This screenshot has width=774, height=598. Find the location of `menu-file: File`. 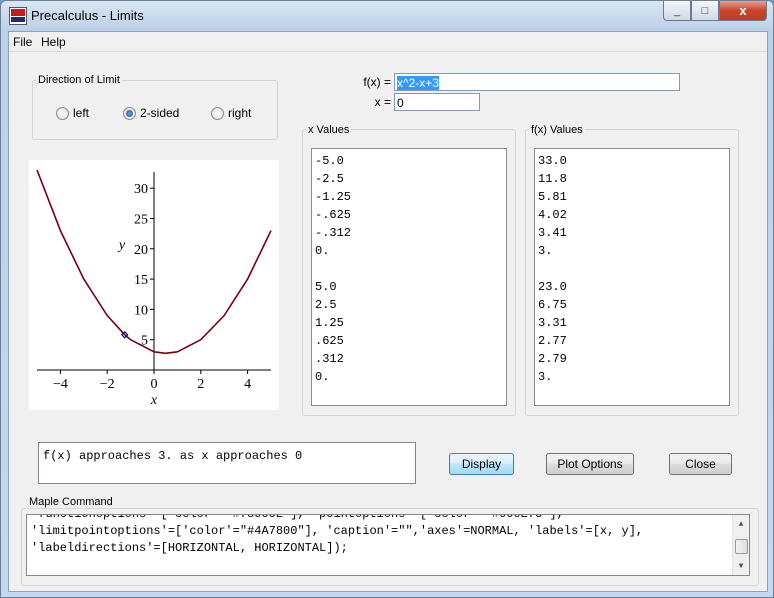

menu-file: File is located at coordinates (22, 42).